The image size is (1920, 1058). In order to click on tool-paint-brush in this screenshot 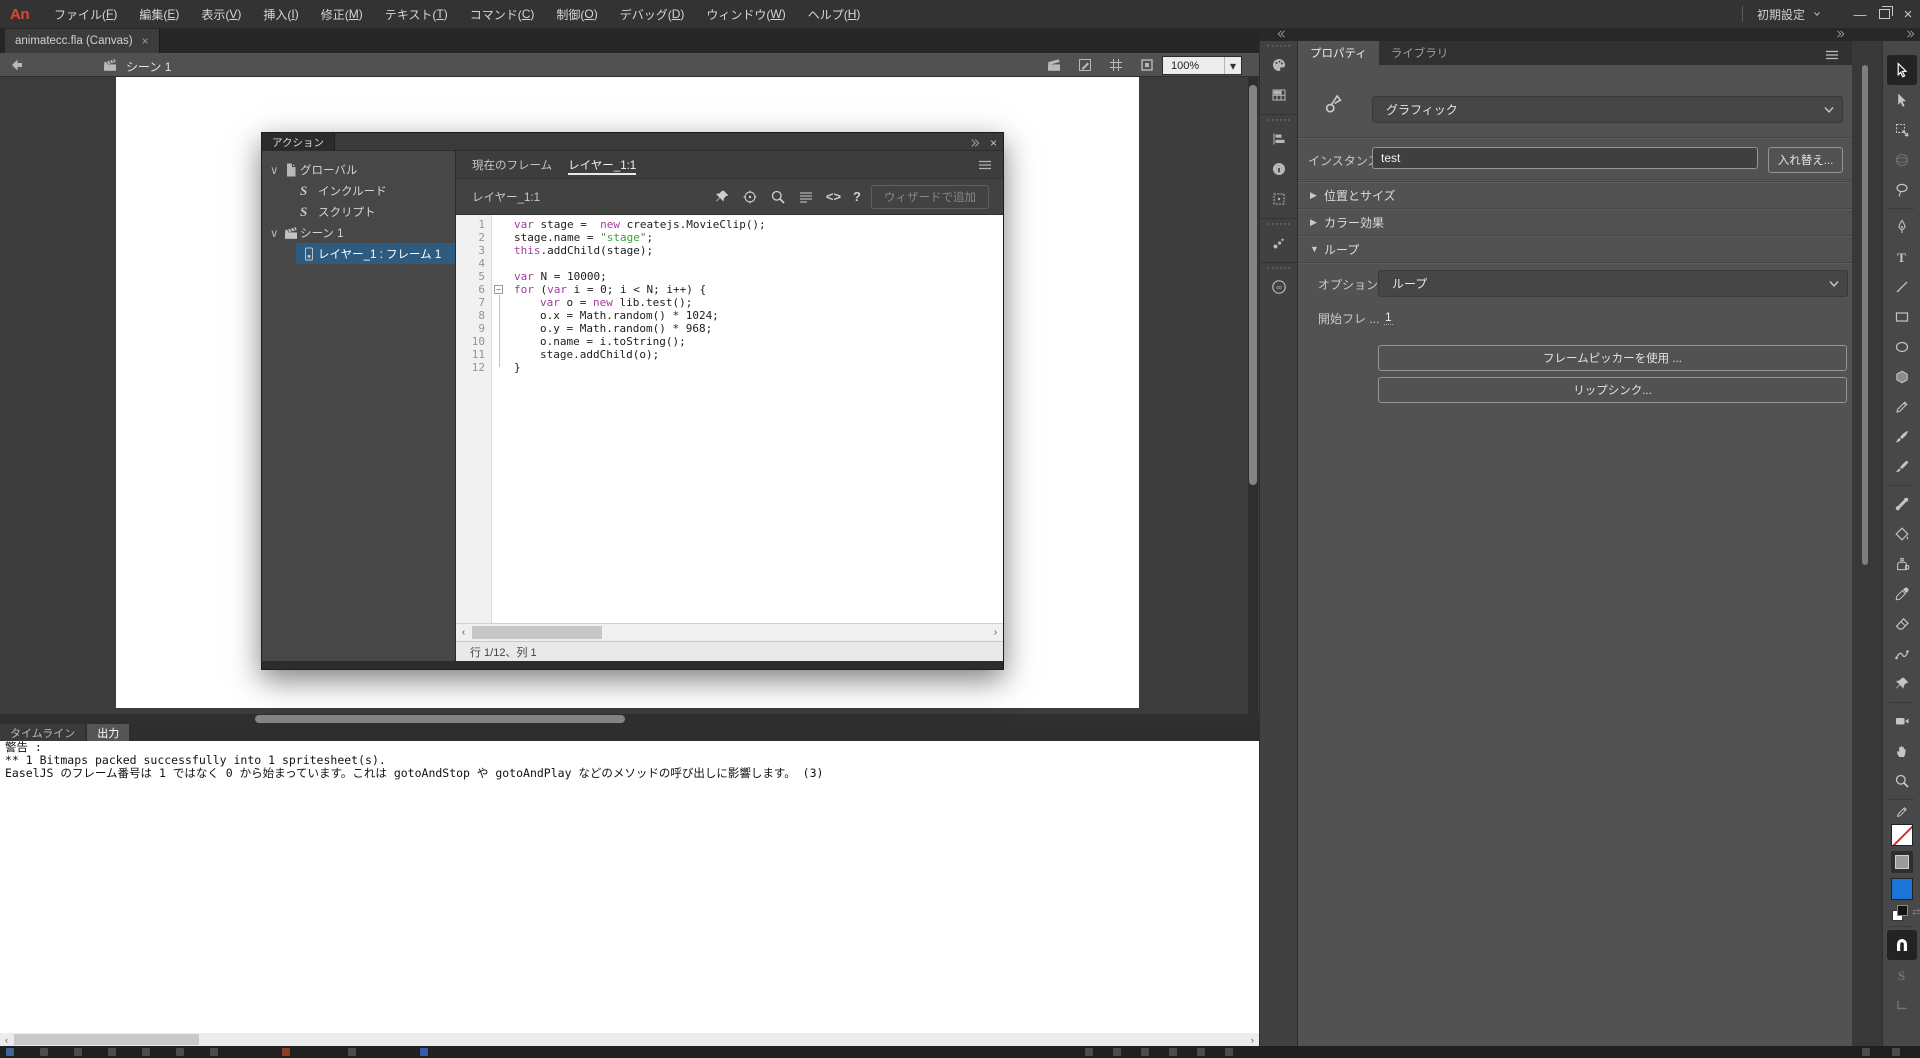, I will do `click(1902, 437)`.